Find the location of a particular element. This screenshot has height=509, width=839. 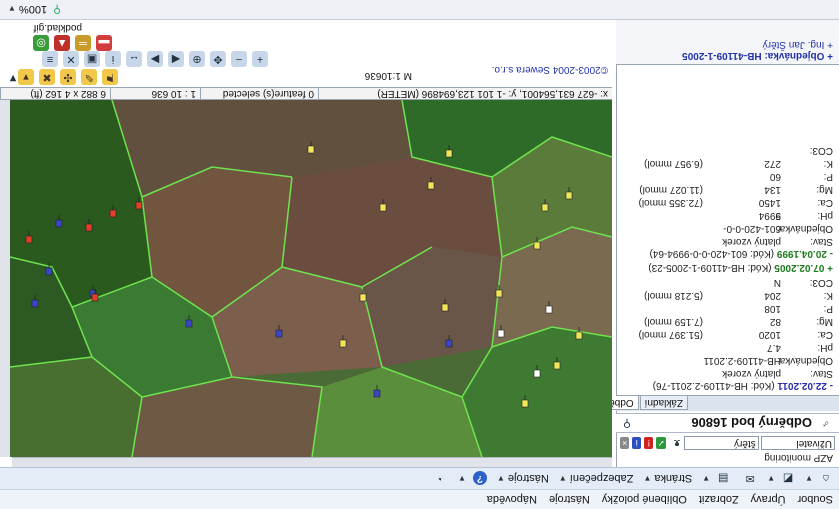

owner-link: + Ing. Jan Štěrý is located at coordinates (727, 44).